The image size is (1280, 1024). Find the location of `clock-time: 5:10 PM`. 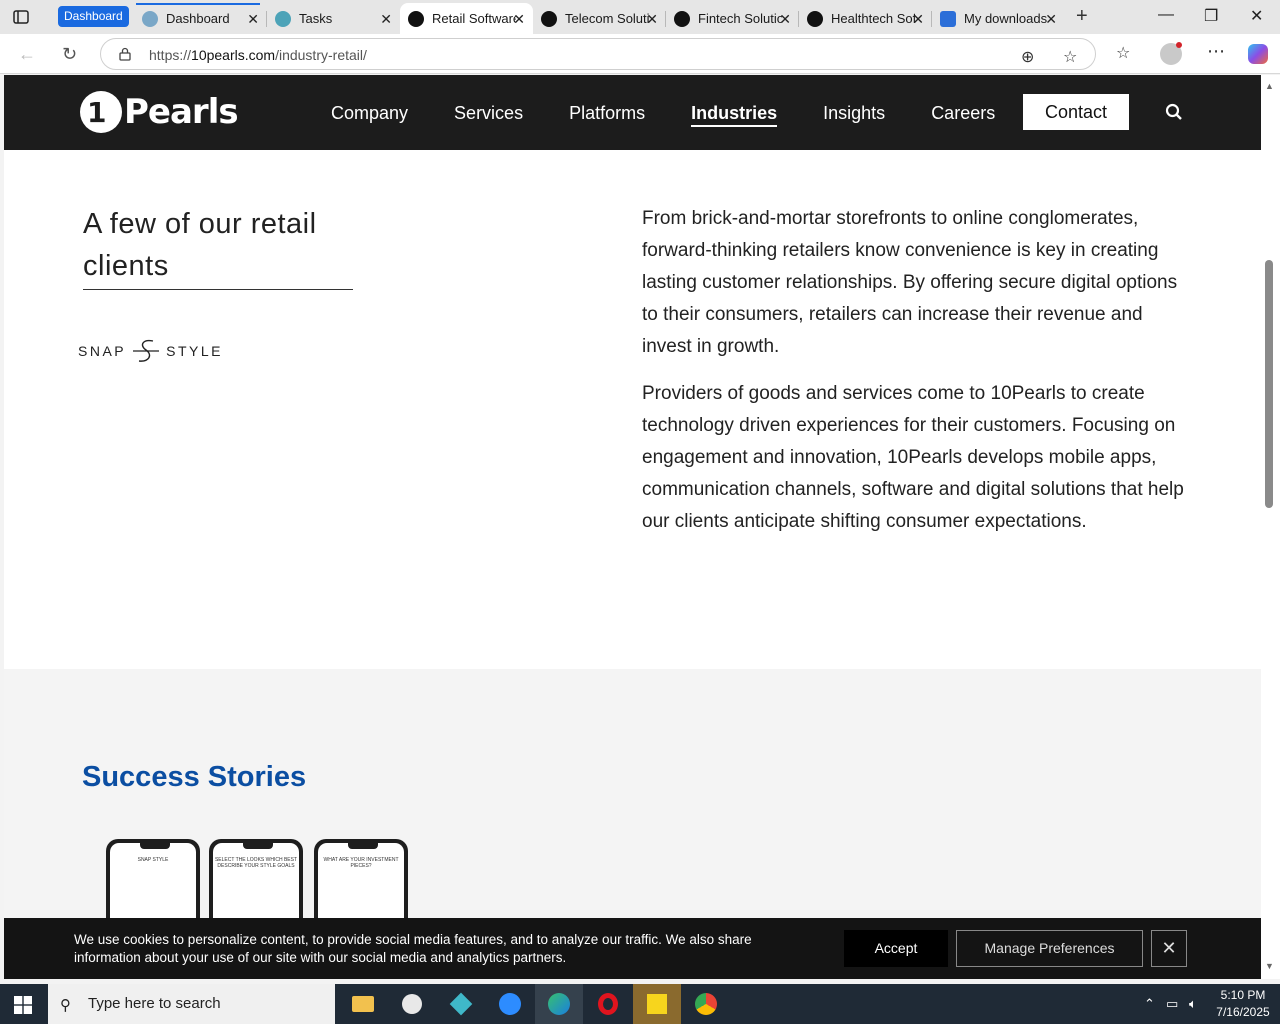

clock-time: 5:10 PM is located at coordinates (1243, 995).